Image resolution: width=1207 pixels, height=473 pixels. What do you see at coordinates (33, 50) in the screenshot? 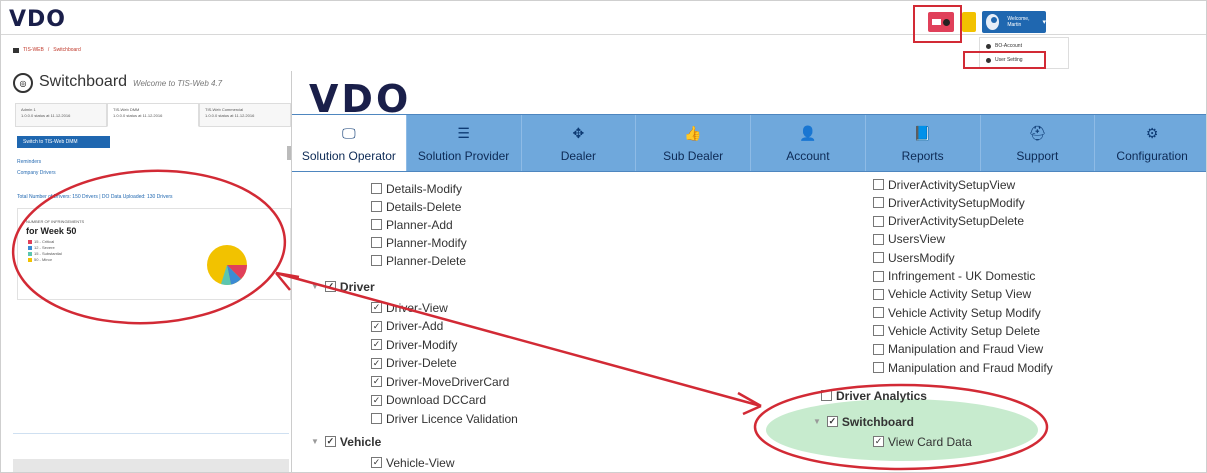
I see `breadcrumb-item: TIS-WEB` at bounding box center [33, 50].